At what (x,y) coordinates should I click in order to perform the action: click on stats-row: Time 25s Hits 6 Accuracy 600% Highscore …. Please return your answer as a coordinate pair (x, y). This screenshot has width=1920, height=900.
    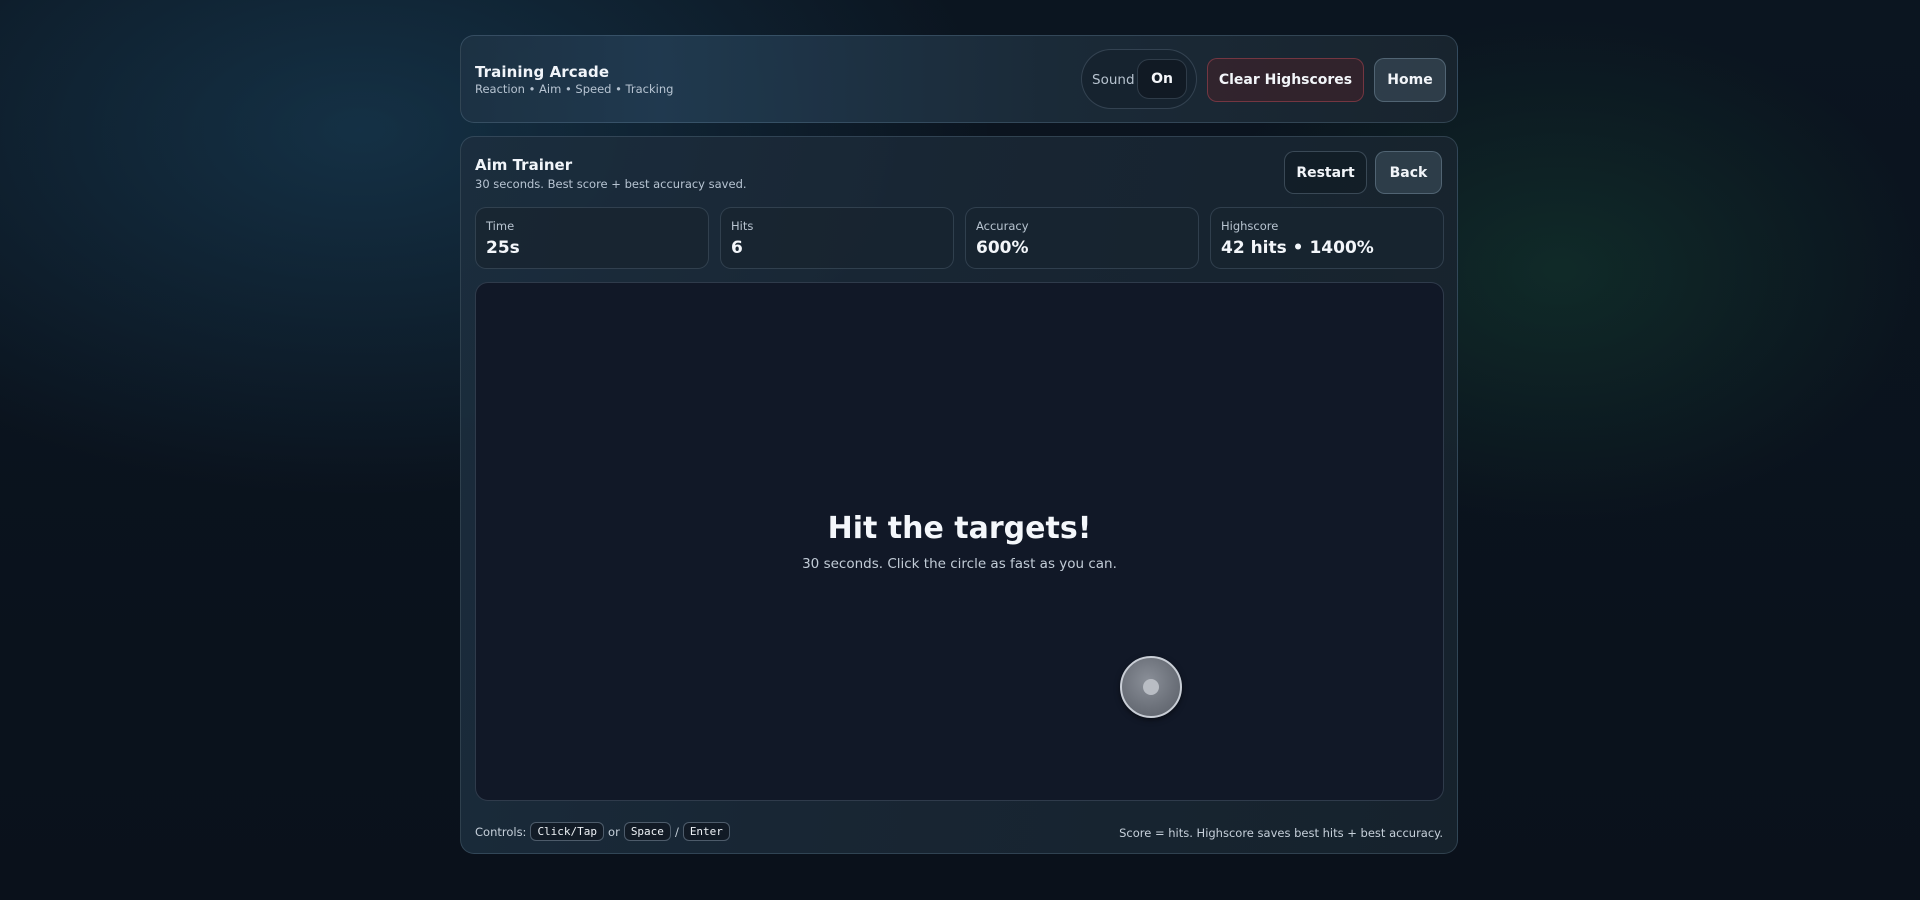
    Looking at the image, I should click on (959, 238).